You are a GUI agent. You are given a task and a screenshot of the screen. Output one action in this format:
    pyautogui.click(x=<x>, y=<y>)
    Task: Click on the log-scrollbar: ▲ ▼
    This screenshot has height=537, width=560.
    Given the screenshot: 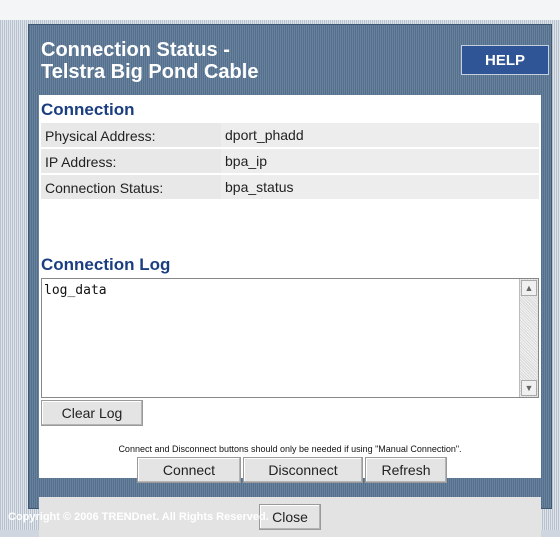 What is the action you would take?
    pyautogui.click(x=528, y=338)
    